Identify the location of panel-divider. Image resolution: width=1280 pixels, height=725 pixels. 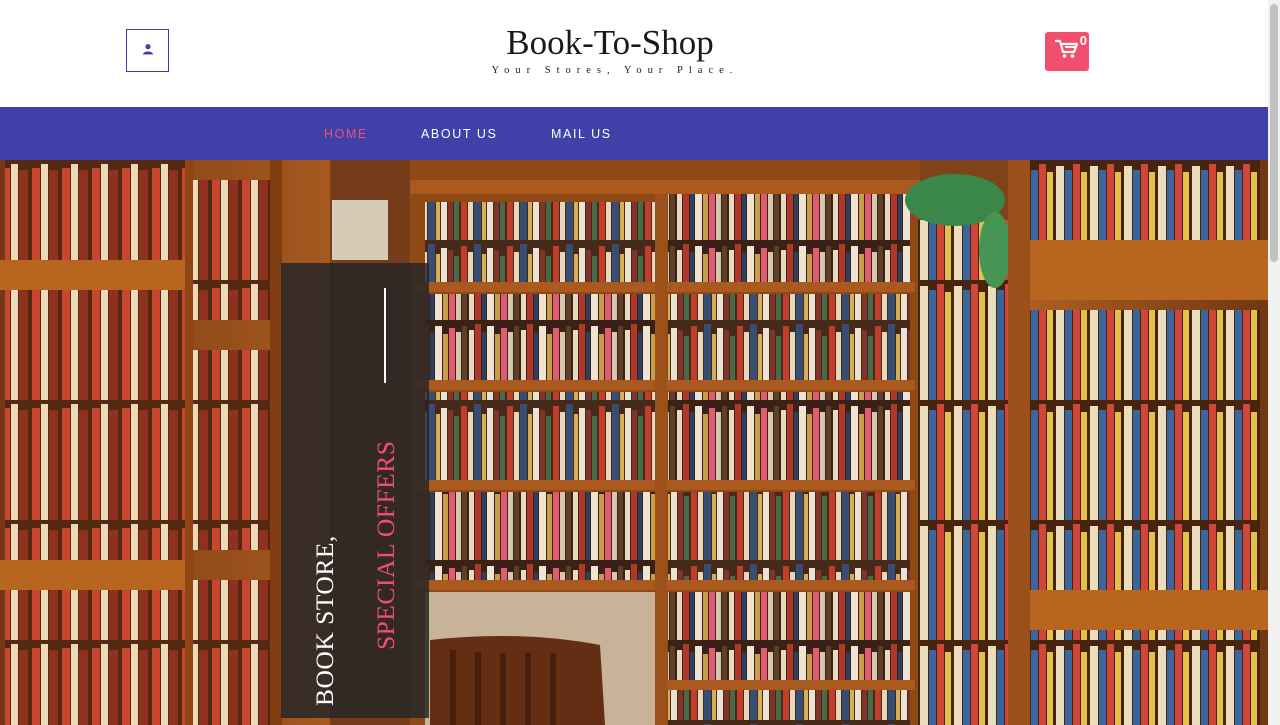
(385, 335).